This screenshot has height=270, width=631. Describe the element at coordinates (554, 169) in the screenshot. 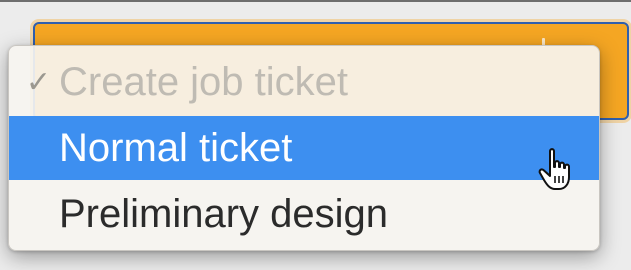

I see `pointing-hand-cursor-icon` at that location.